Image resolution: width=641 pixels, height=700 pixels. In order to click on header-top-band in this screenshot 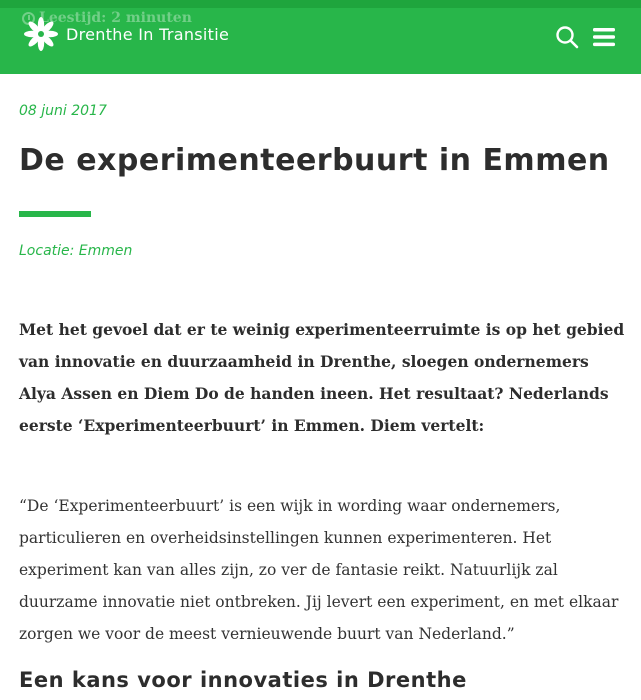, I will do `click(320, 4)`.